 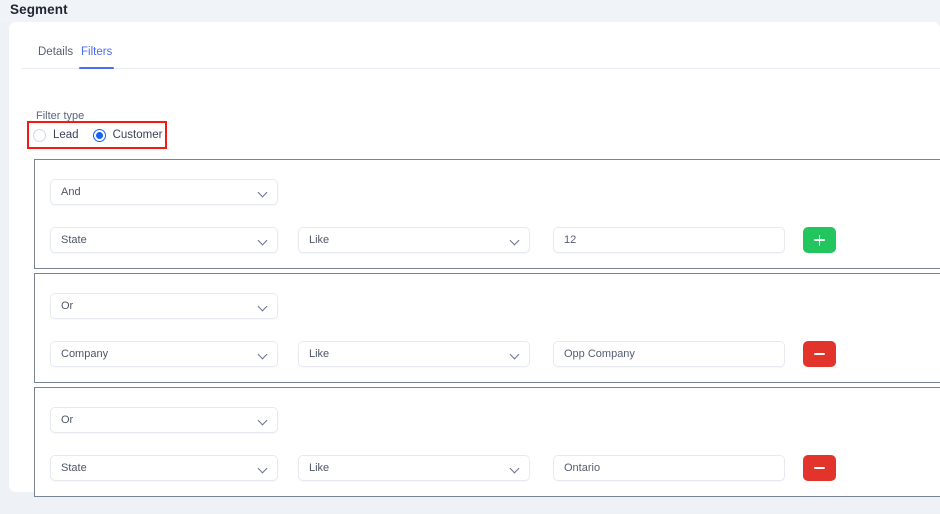 What do you see at coordinates (570, 240) in the screenshot?
I see `value-text: 12` at bounding box center [570, 240].